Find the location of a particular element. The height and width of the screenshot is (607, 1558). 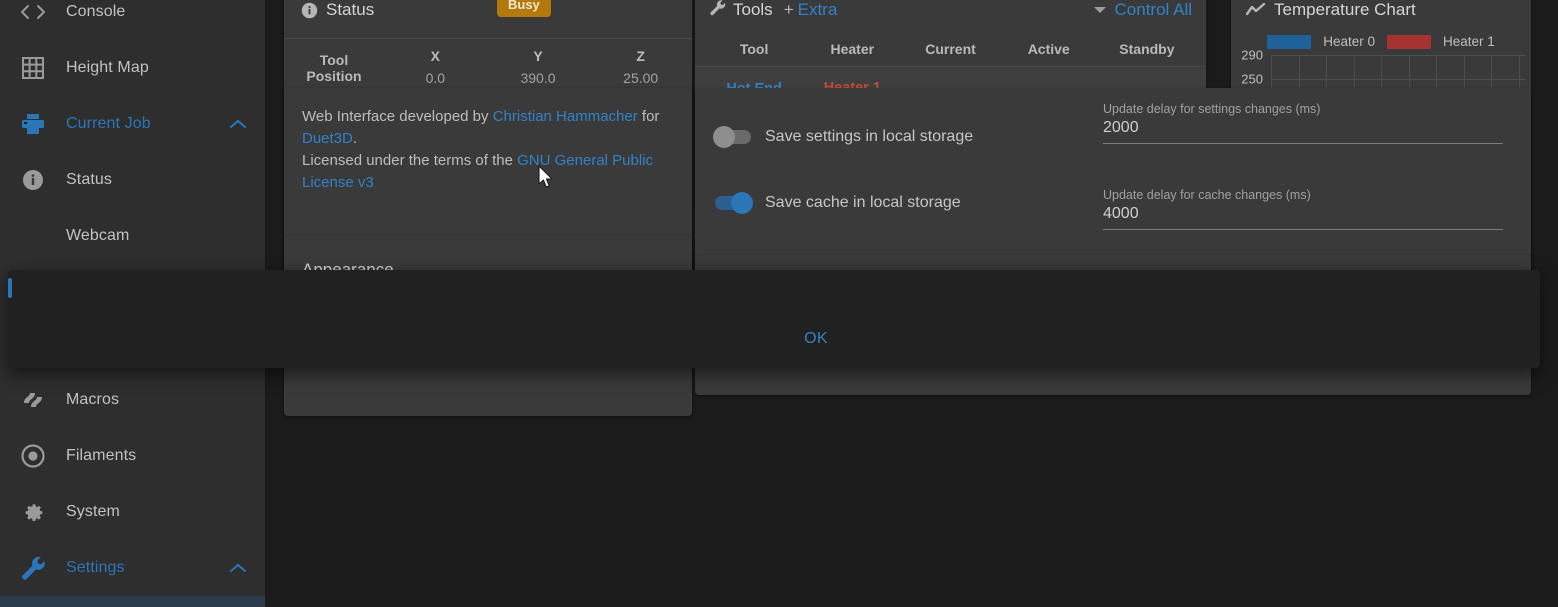

sidebar-item-system: System is located at coordinates (132, 512).